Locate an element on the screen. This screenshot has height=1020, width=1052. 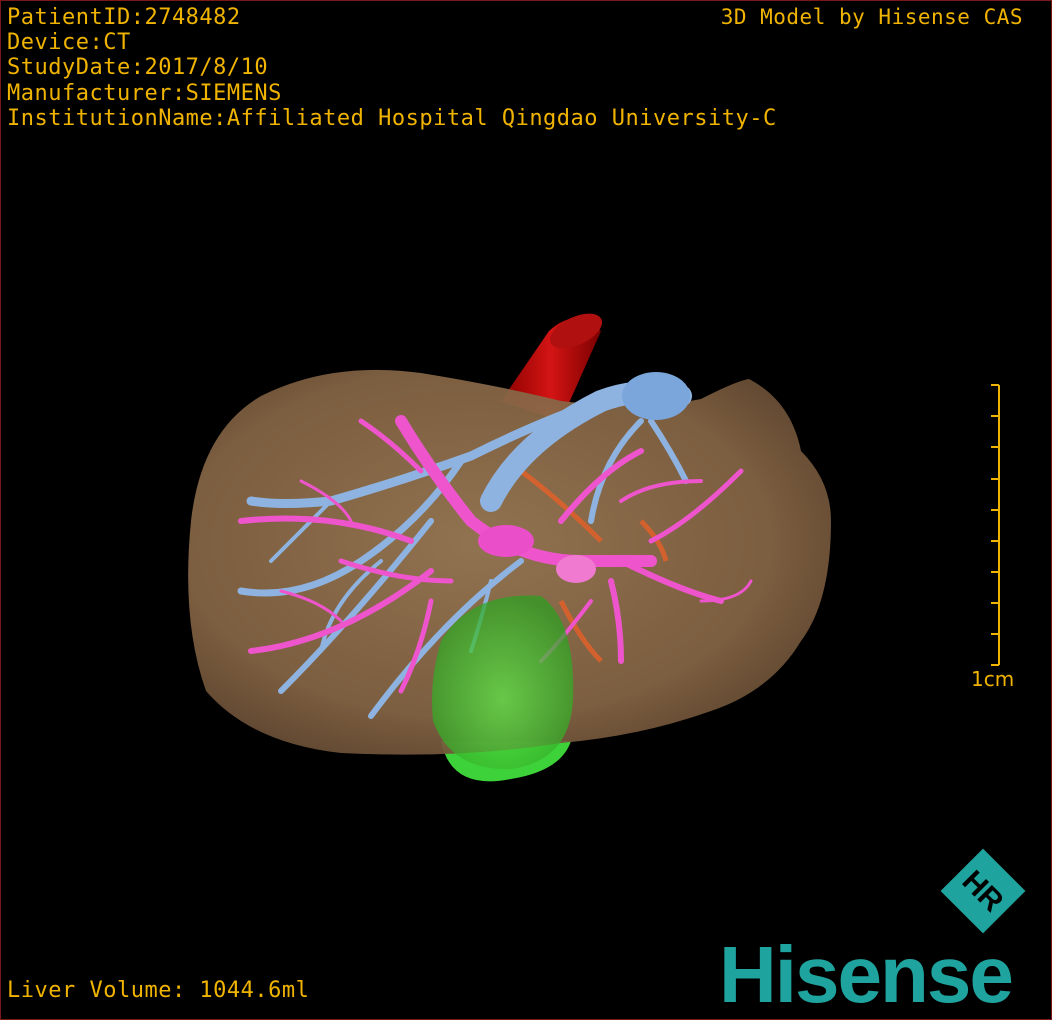
liver-volume-label: Liver Volume: 1044.6ml is located at coordinates (158, 990).